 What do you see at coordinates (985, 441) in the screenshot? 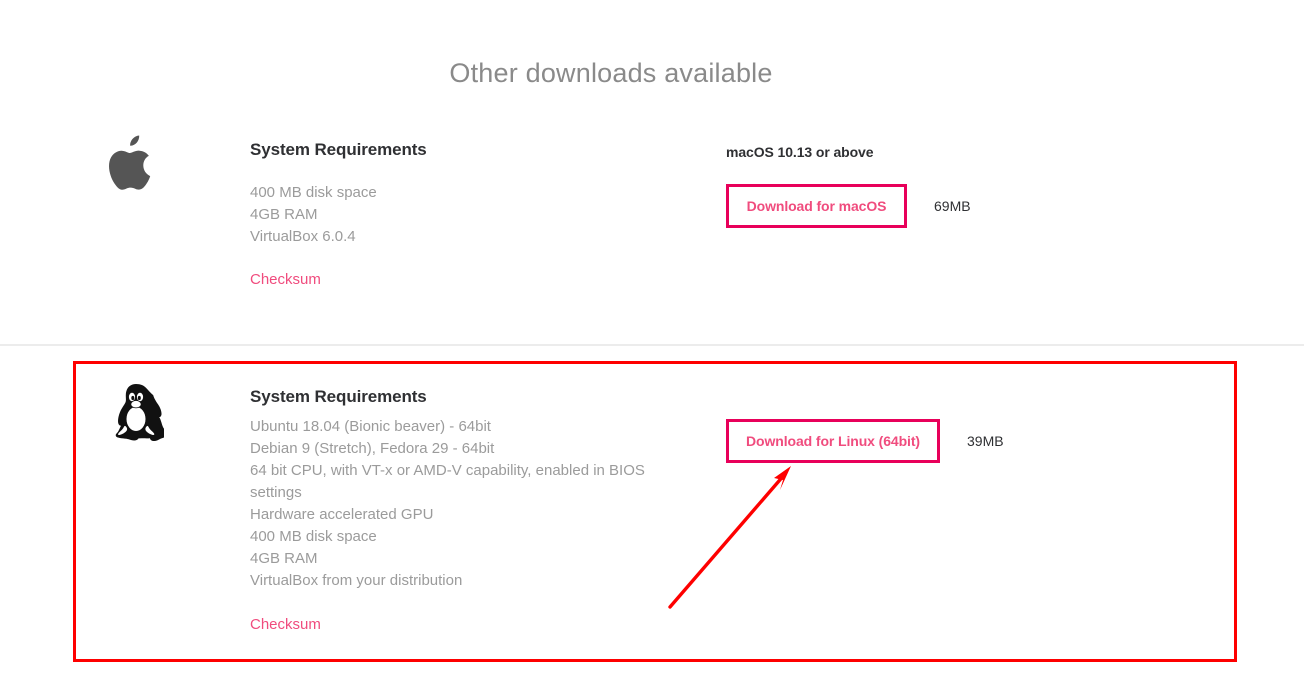
I see `download-size-label: 39MB` at bounding box center [985, 441].